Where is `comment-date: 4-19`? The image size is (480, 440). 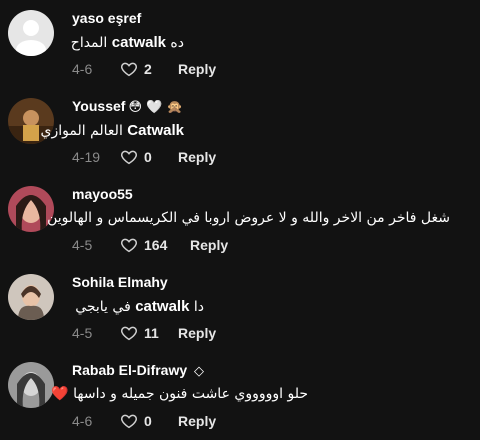
comment-date: 4-19 is located at coordinates (86, 157).